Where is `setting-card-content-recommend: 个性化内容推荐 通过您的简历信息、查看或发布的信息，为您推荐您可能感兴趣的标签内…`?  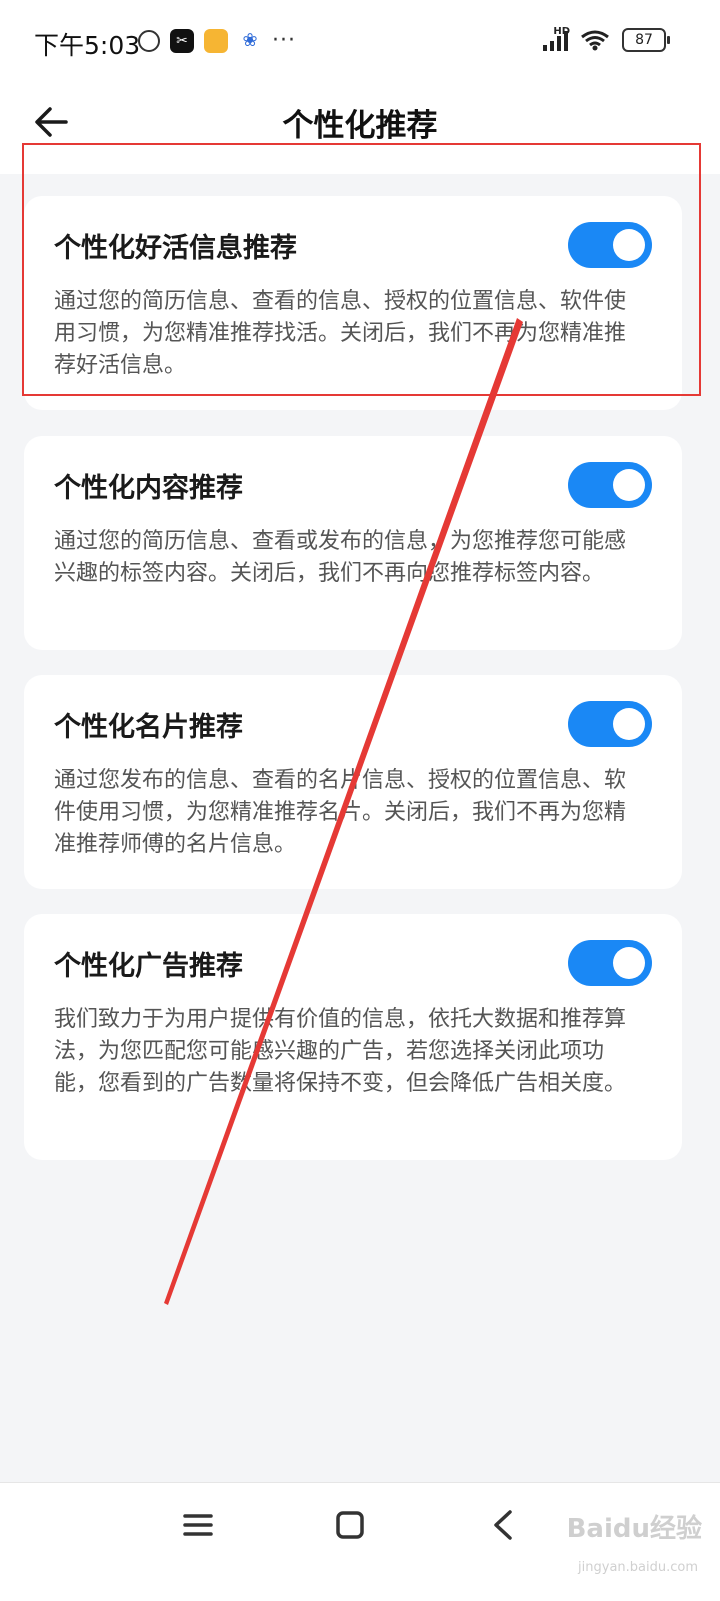 setting-card-content-recommend: 个性化内容推荐 通过您的简历信息、查看或发布的信息，为您推荐您可能感兴趣的标签内… is located at coordinates (353, 543).